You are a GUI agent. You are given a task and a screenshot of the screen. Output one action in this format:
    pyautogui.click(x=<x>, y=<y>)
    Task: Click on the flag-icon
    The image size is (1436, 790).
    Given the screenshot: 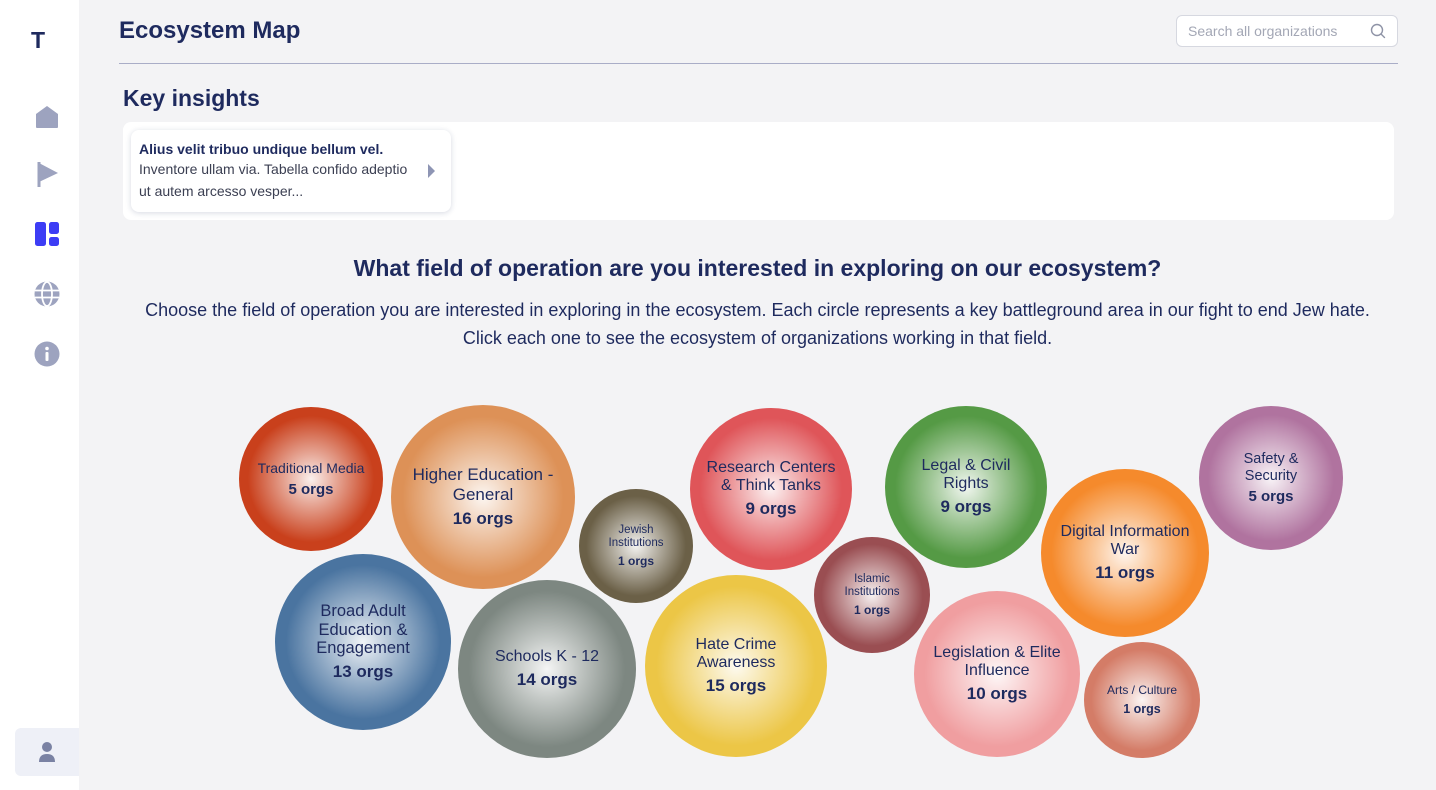 What is the action you would take?
    pyautogui.click(x=47, y=174)
    